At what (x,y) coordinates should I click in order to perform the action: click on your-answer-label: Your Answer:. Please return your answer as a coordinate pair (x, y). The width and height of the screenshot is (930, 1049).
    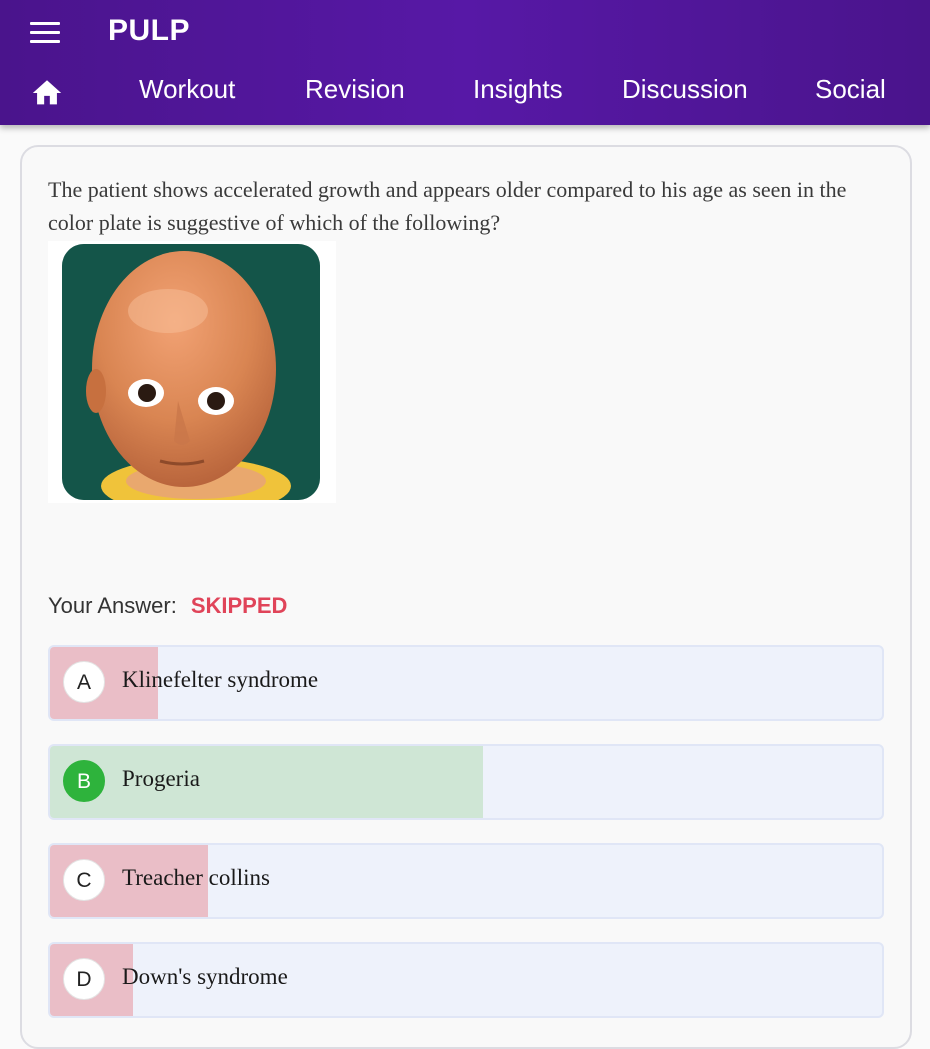
    Looking at the image, I should click on (112, 605).